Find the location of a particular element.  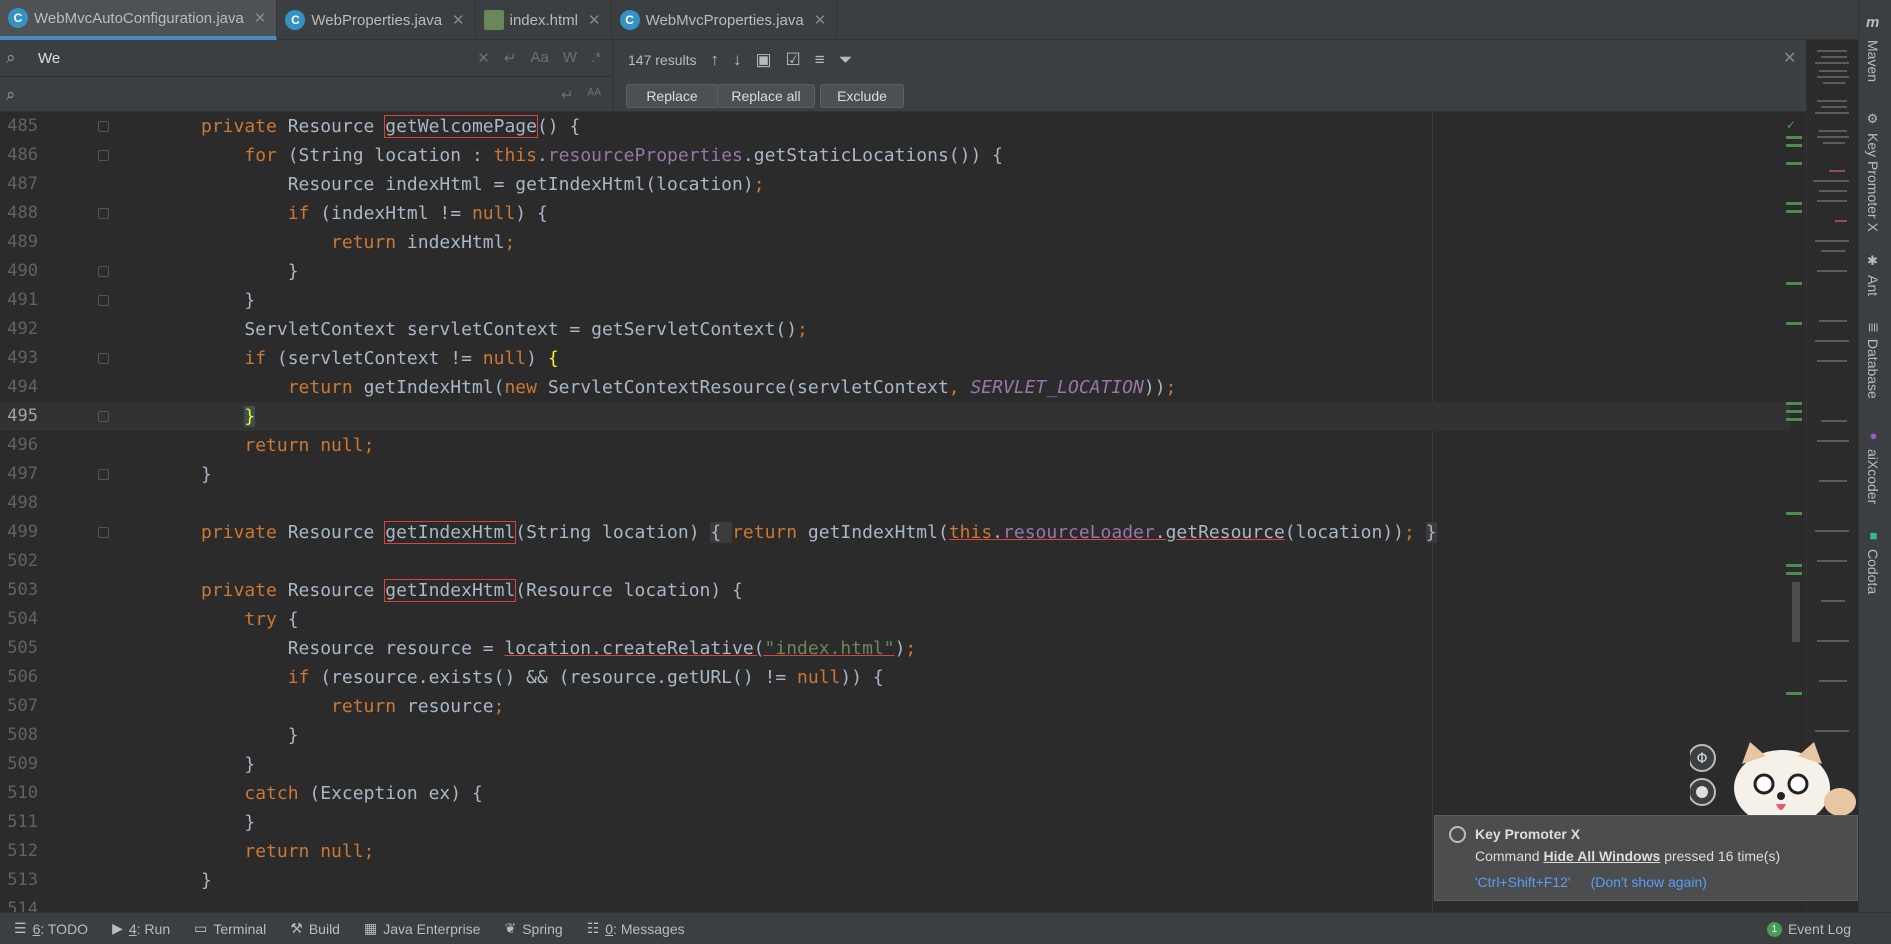

code-line: 491 } is located at coordinates (895, 300).